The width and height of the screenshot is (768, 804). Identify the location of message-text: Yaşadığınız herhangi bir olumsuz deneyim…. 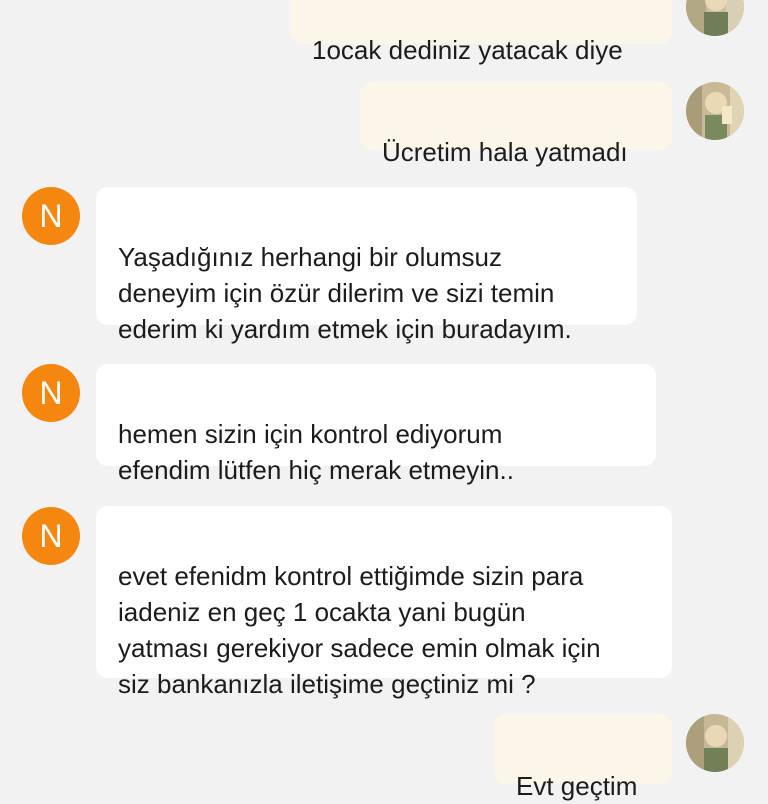
(345, 293).